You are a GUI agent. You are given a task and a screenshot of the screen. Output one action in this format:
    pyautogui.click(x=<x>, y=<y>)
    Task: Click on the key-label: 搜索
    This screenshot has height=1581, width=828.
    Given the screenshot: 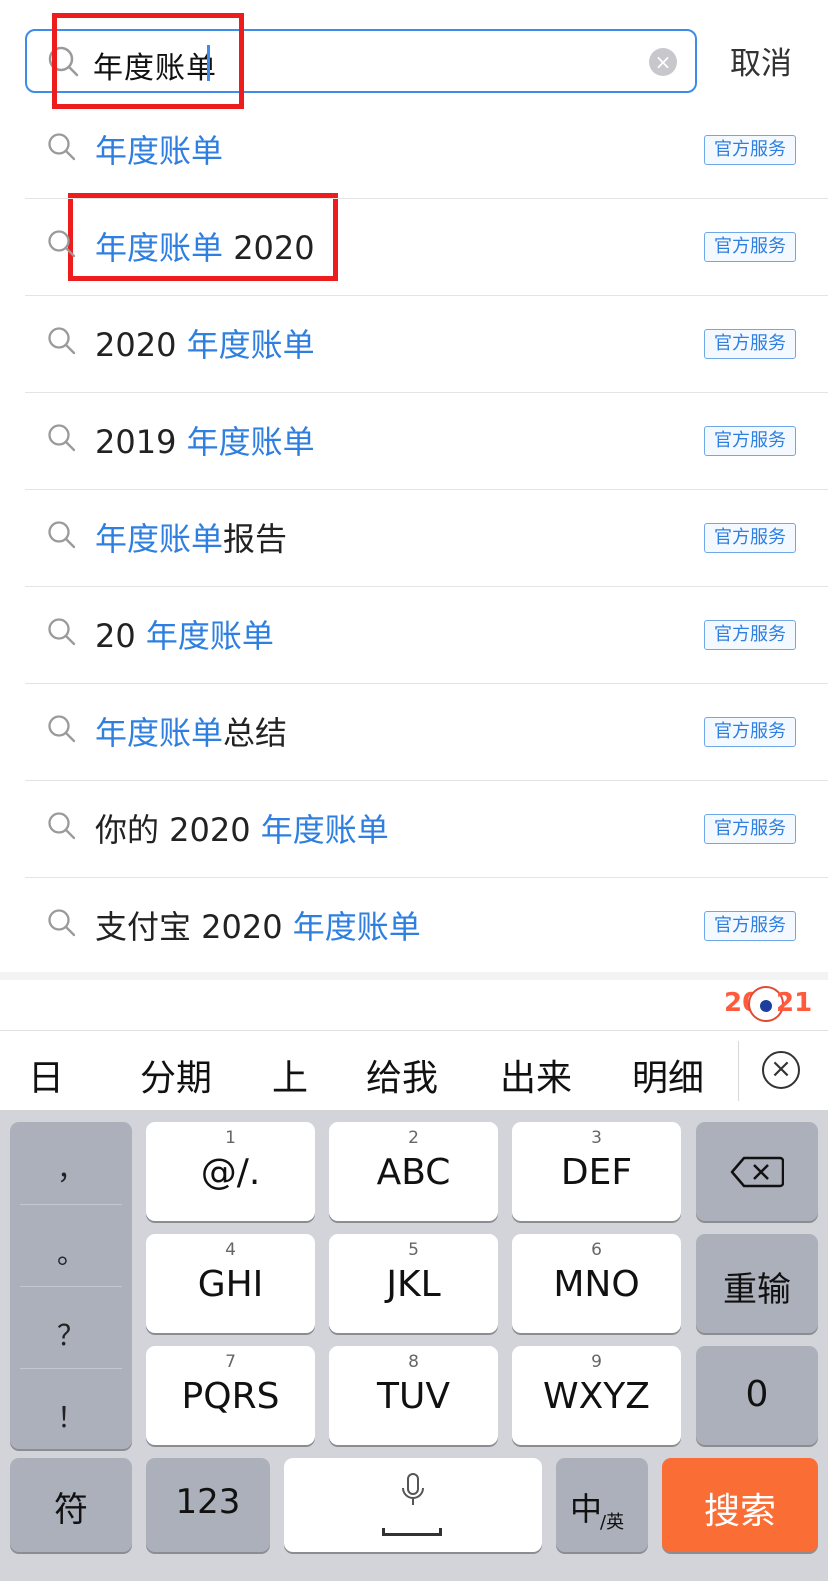 What is the action you would take?
    pyautogui.click(x=739, y=1511)
    